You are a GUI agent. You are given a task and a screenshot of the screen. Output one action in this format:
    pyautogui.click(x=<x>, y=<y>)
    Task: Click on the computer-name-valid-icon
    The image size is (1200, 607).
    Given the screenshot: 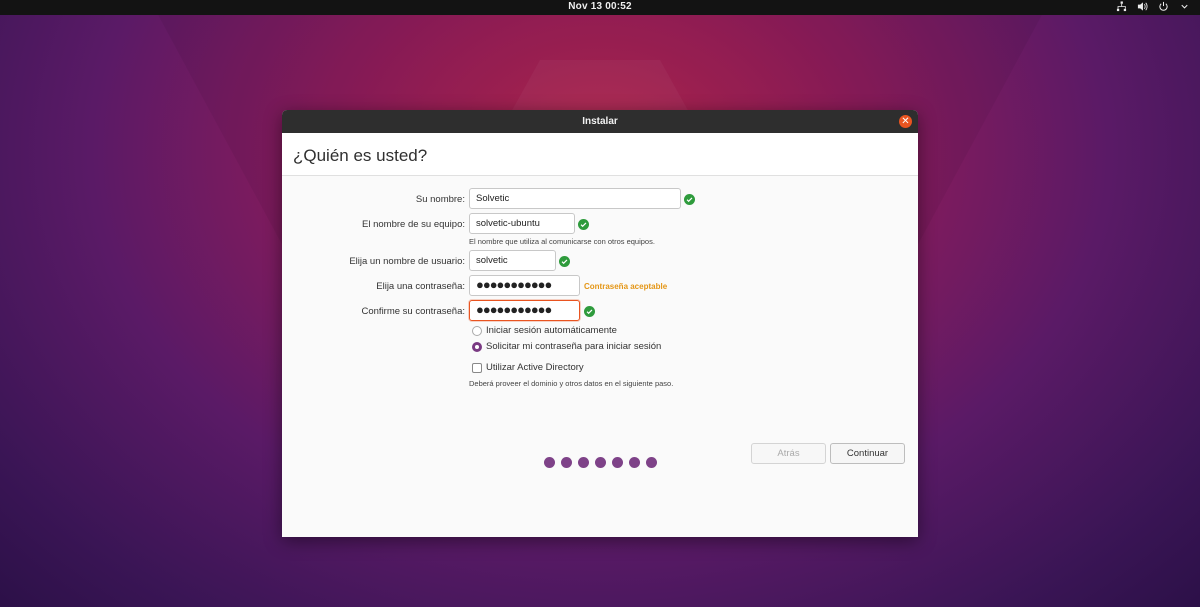 What is the action you would take?
    pyautogui.click(x=583, y=224)
    